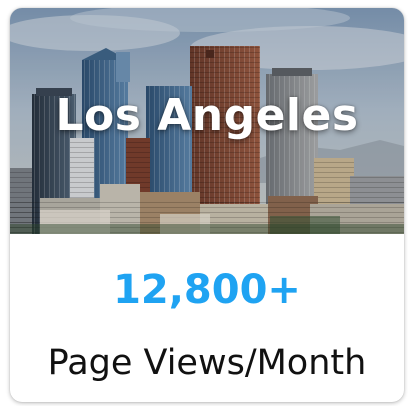 This screenshot has width=408, height=406. Describe the element at coordinates (207, 363) in the screenshot. I see `page-views-label: Page Views/Month` at that location.